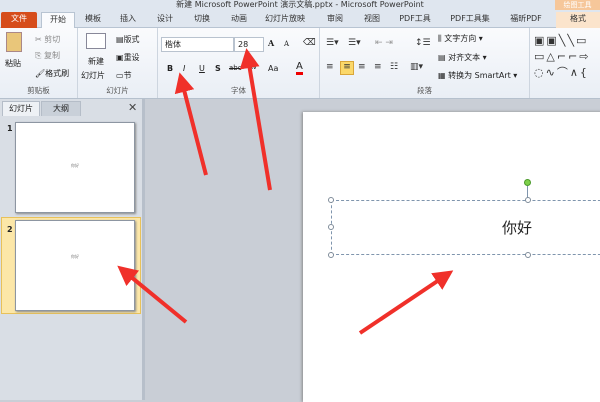  I want to click on bold-button: B, so click(170, 68).